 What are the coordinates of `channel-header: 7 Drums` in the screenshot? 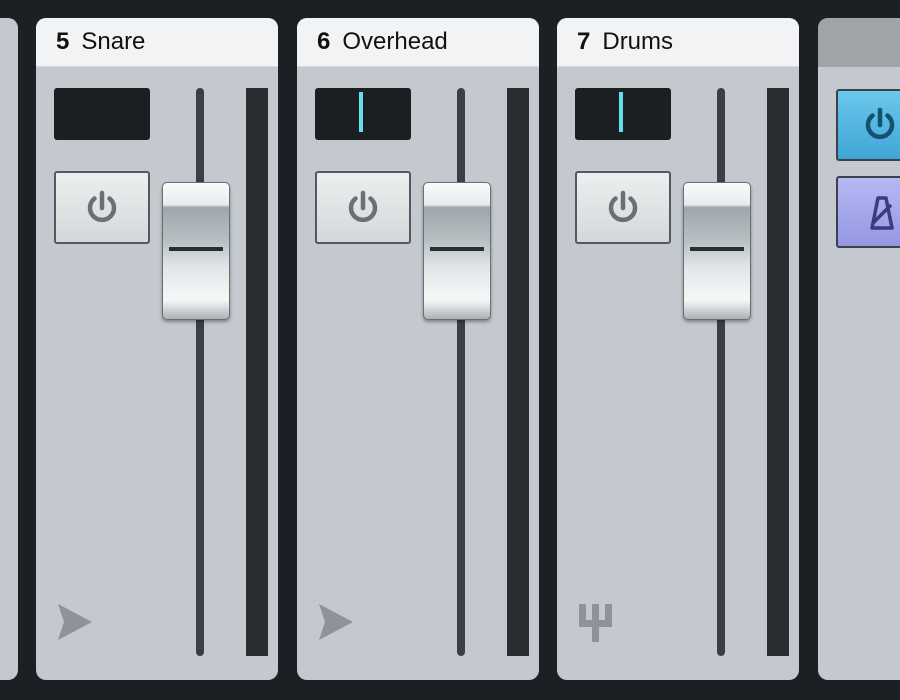 It's located at (678, 42).